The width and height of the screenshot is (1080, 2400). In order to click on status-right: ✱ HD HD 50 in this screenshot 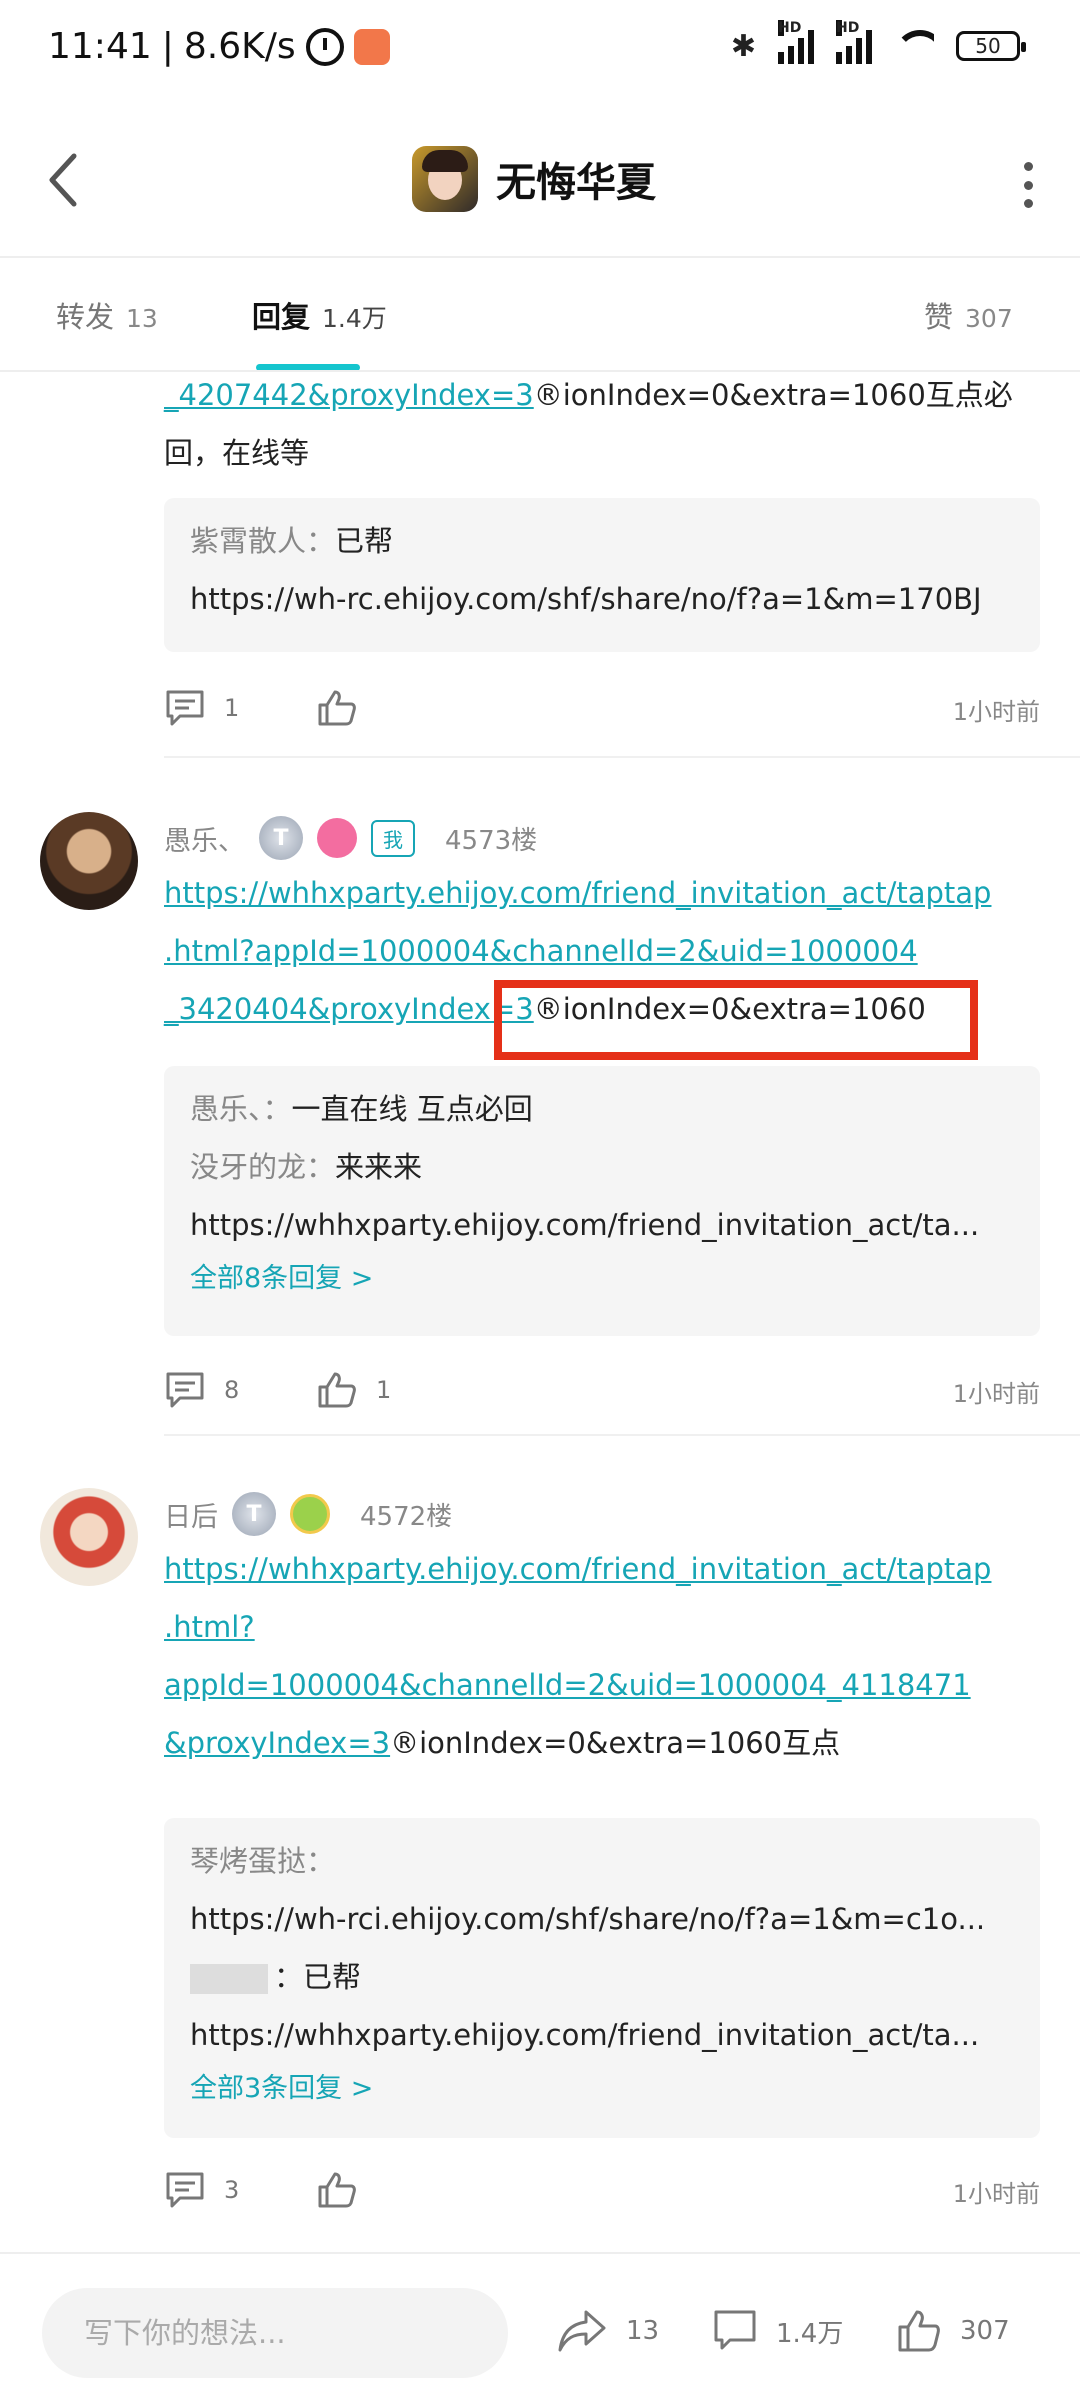, I will do `click(878, 42)`.